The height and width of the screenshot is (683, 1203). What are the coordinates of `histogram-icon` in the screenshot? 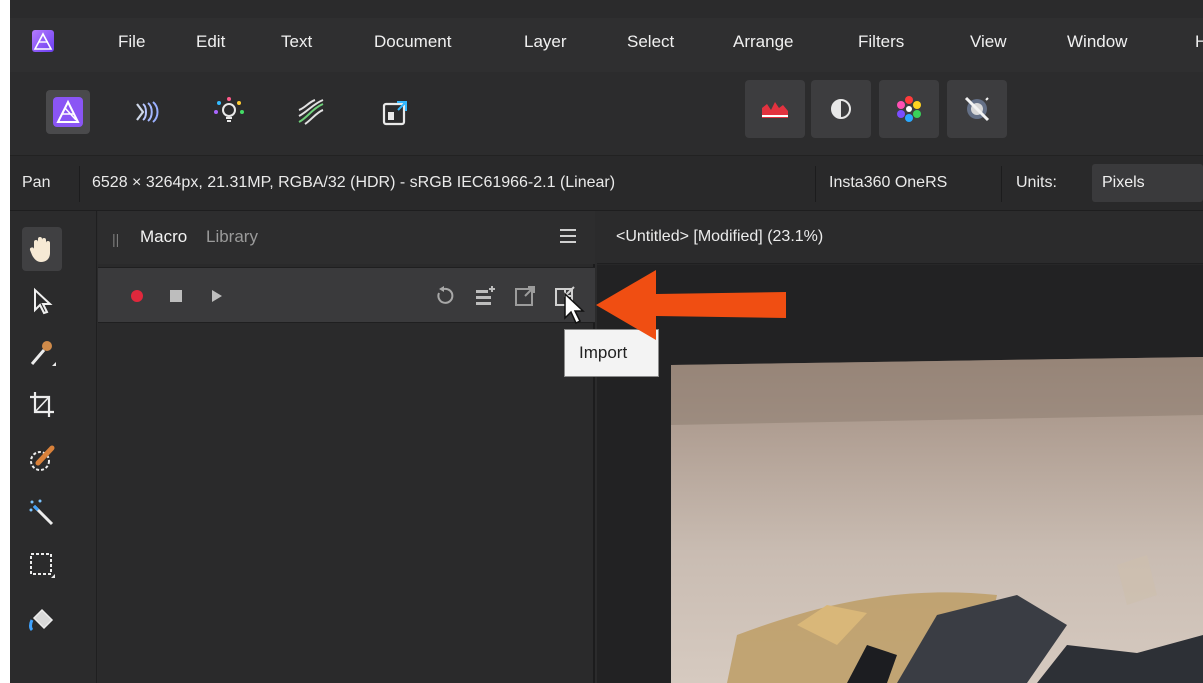 It's located at (775, 110).